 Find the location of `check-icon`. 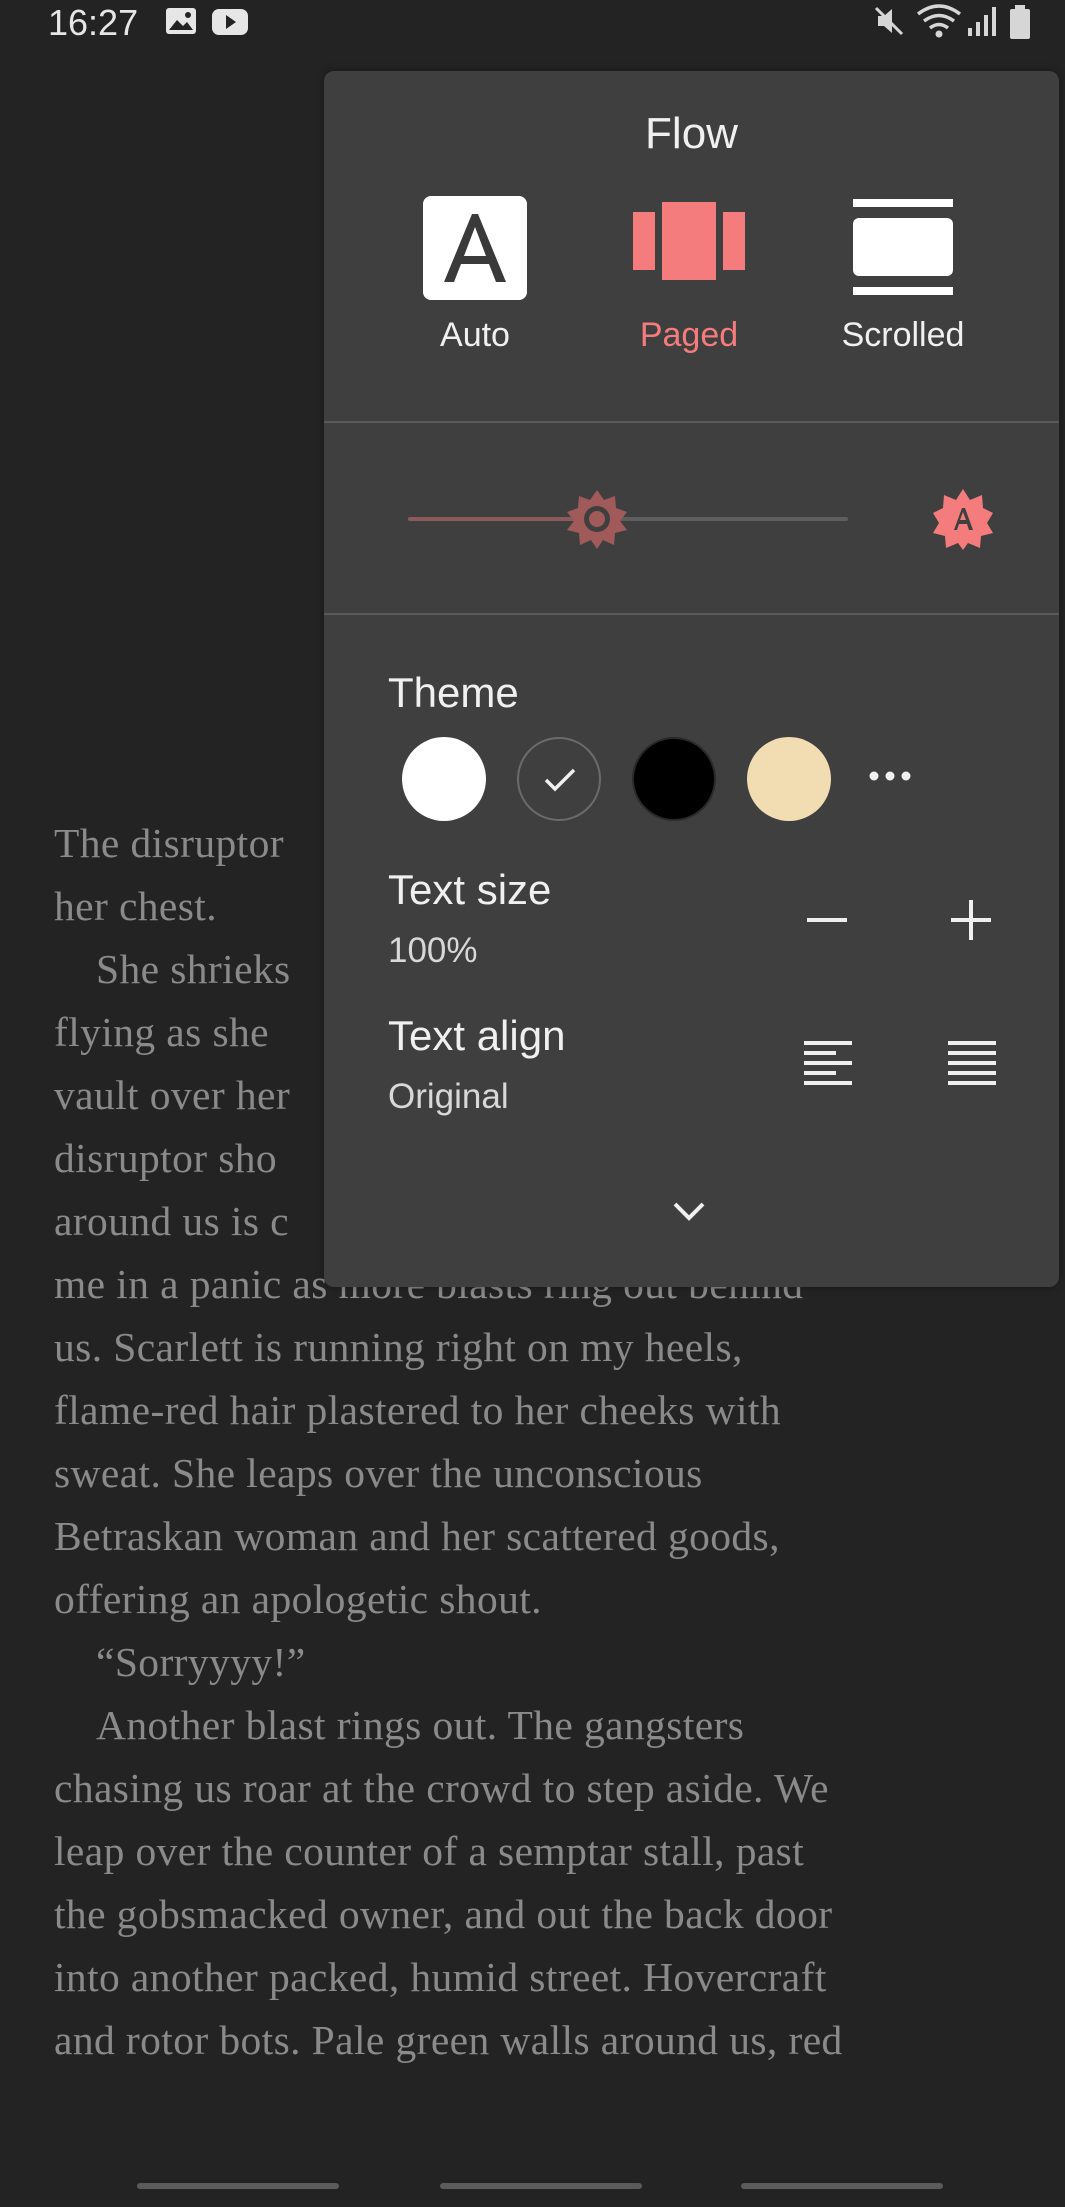

check-icon is located at coordinates (560, 780).